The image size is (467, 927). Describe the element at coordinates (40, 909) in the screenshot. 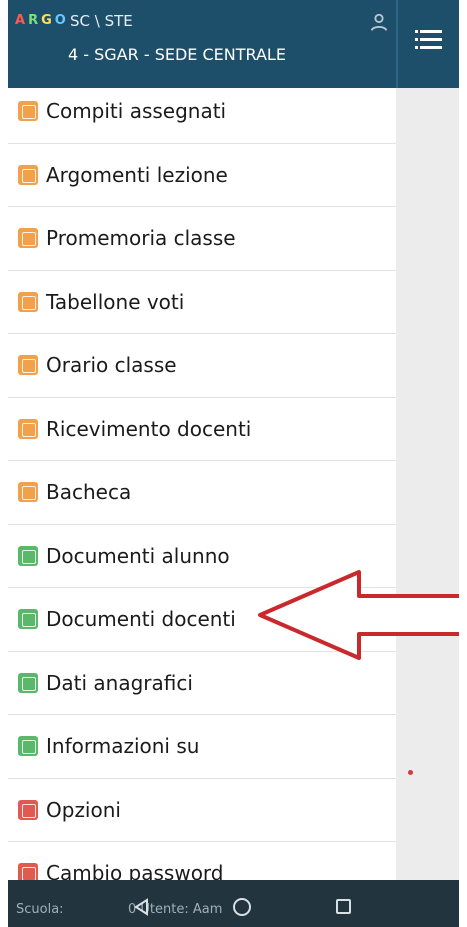

I see `school-status-label: Scuola:` at that location.